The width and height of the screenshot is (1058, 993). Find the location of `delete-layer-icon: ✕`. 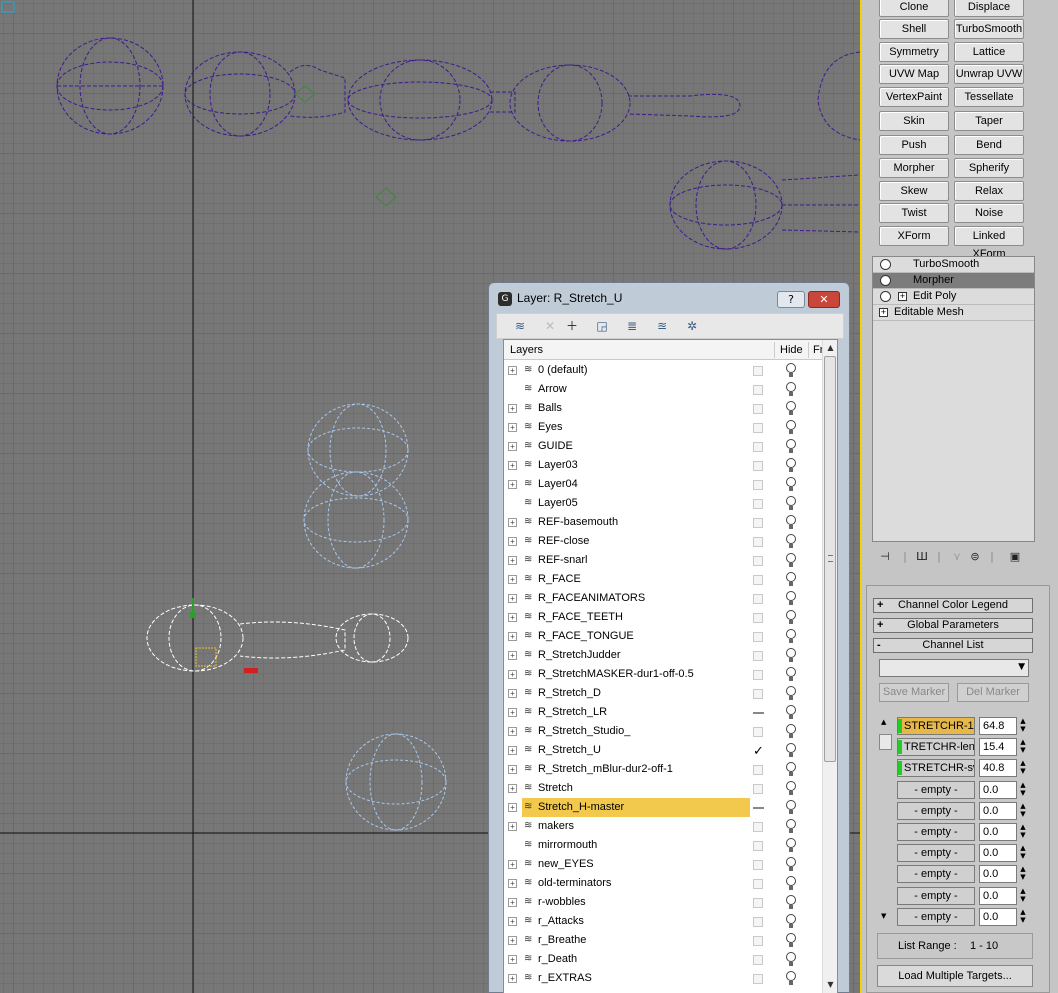

delete-layer-icon: ✕ is located at coordinates (550, 326).